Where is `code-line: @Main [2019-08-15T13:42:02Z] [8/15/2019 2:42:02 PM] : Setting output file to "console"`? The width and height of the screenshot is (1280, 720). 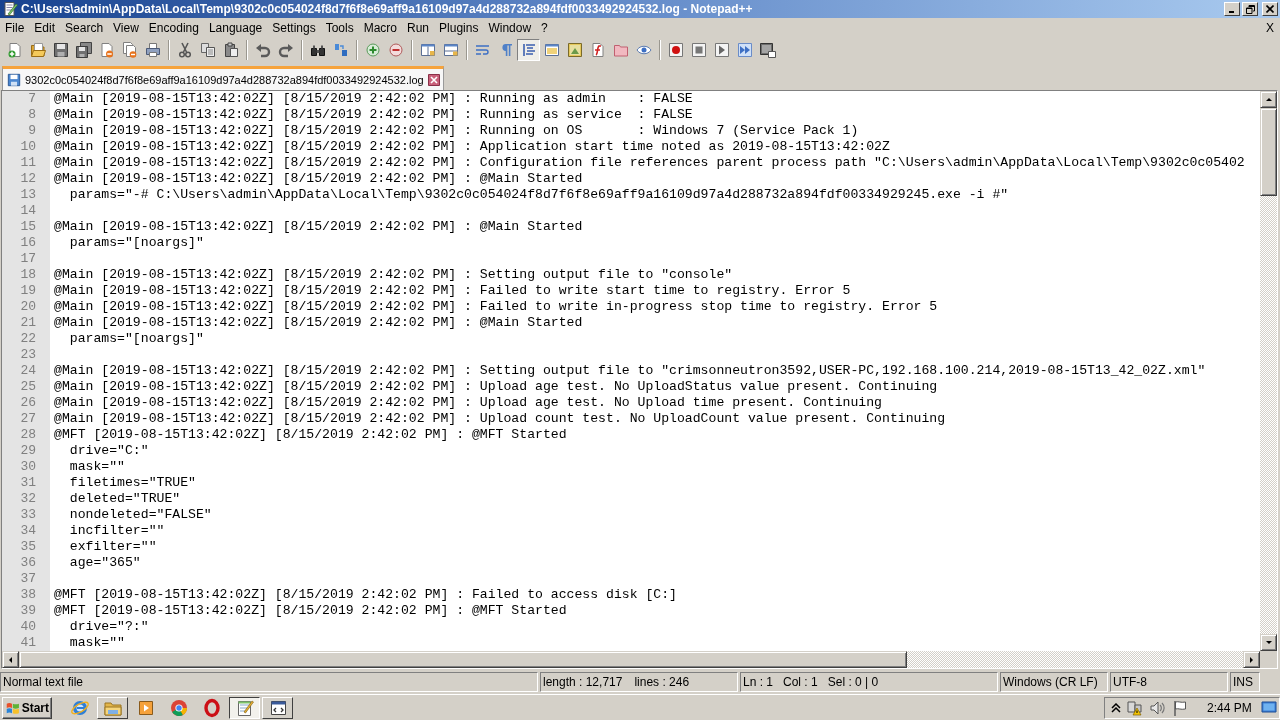
code-line: @Main [2019-08-15T13:42:02Z] [8/15/2019 2:42:02 PM] : Setting output file to "console" is located at coordinates (393, 275).